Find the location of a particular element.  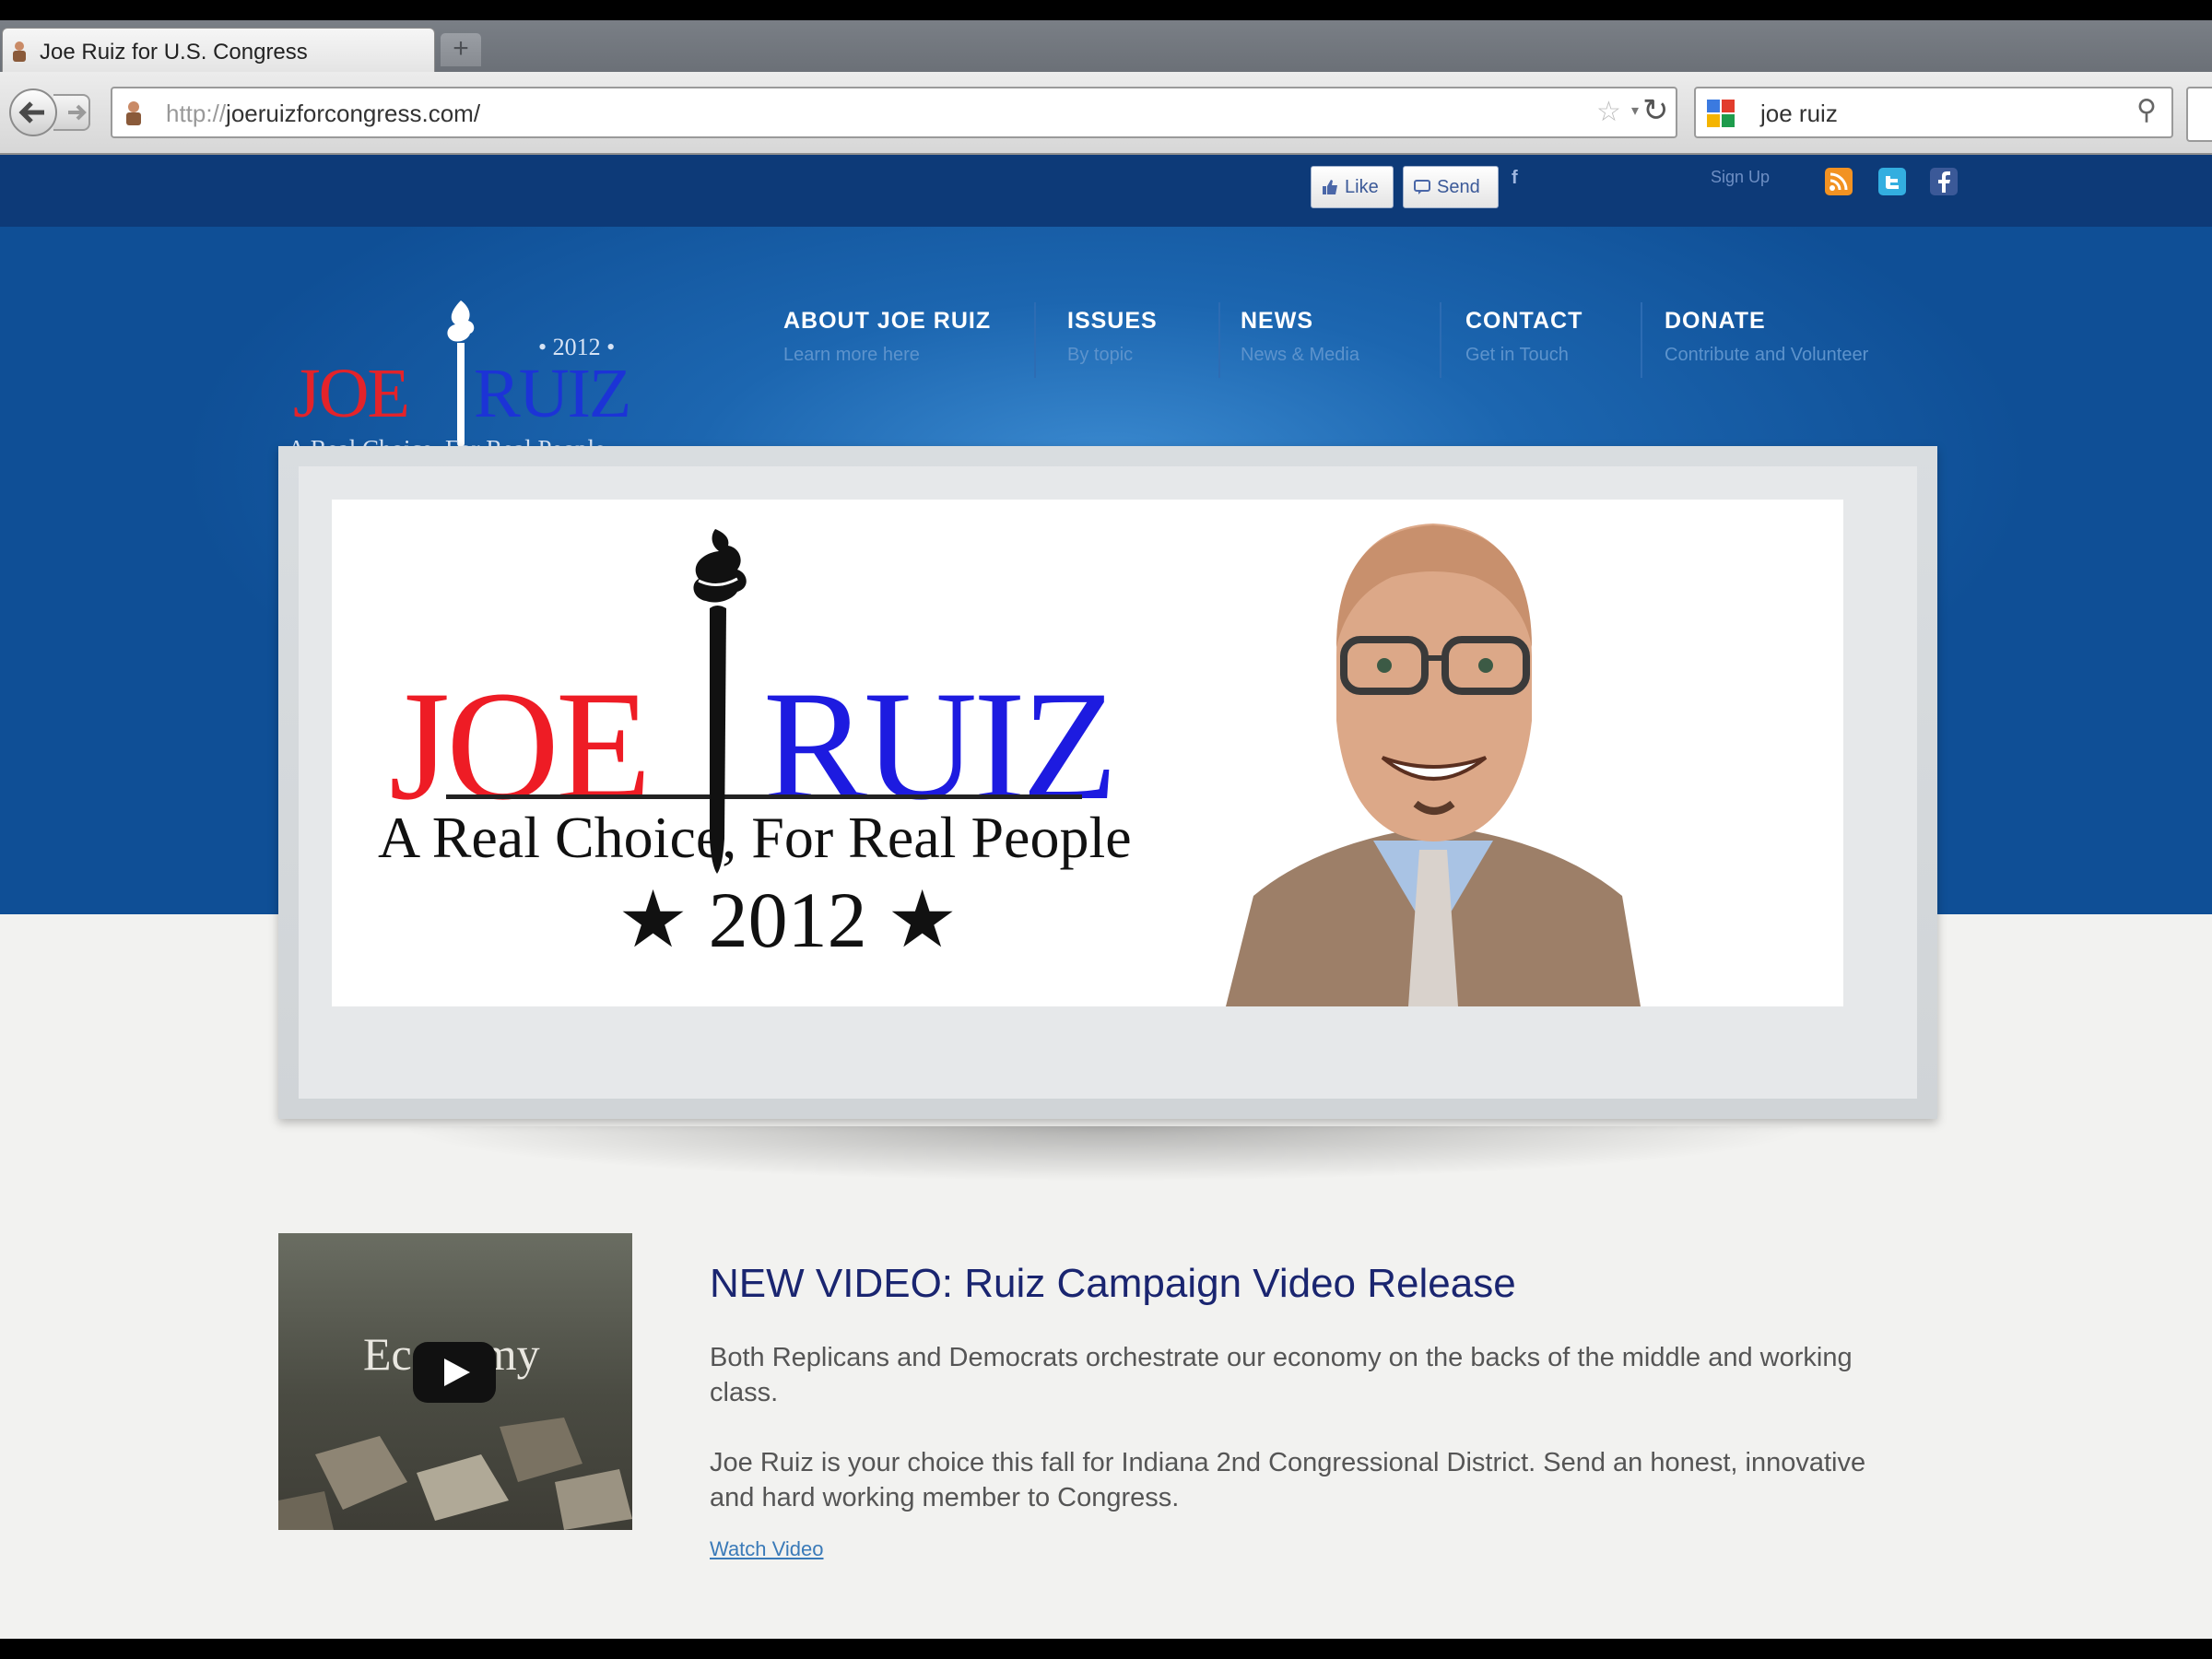

send-icon is located at coordinates (1422, 187).